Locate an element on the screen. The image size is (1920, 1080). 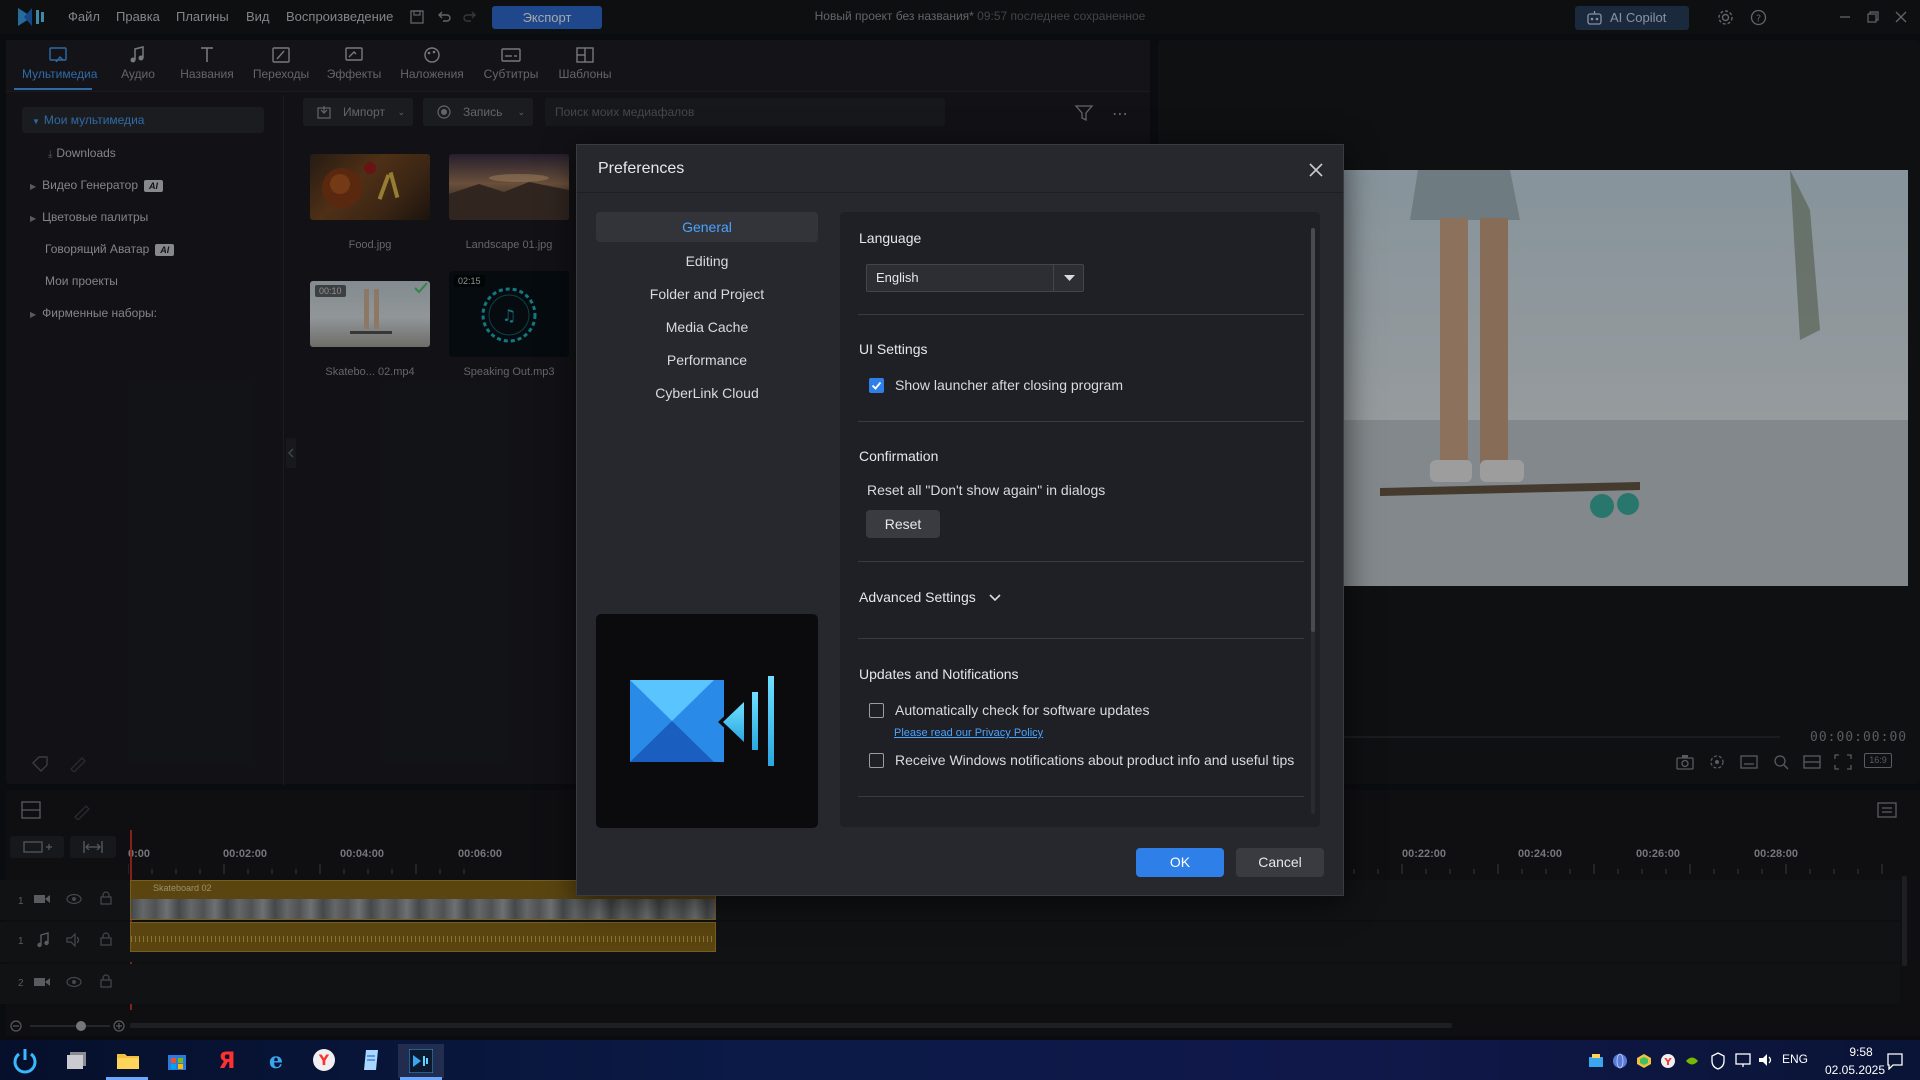
caret-down-icon is located at coordinates (1069, 278).